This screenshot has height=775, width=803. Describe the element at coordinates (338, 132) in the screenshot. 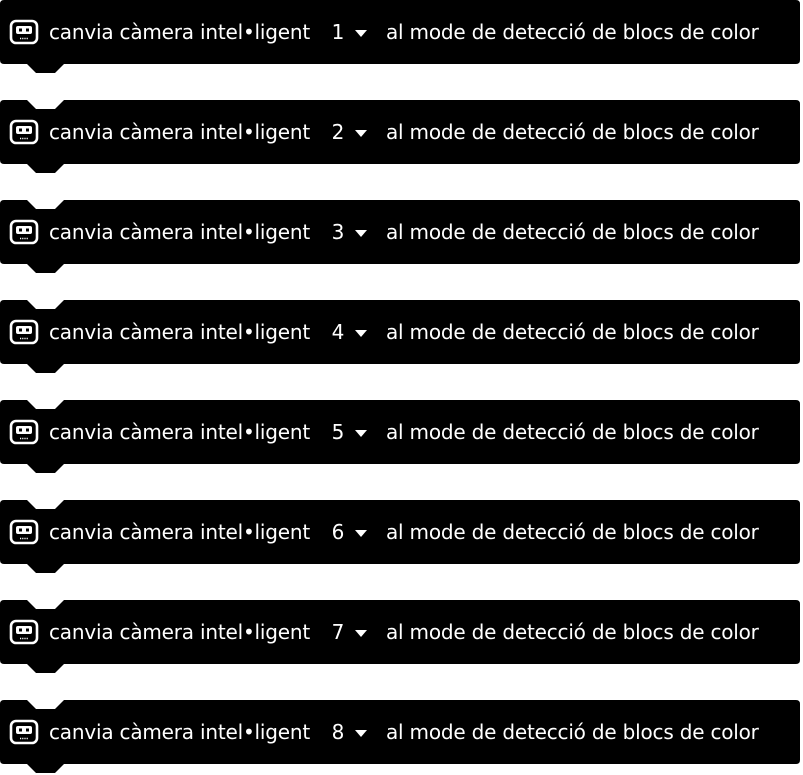

I see `camera-number-value: 2` at that location.